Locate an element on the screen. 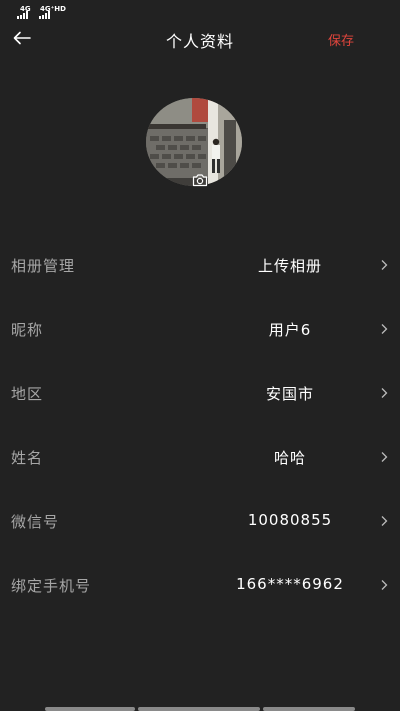  nav-bar: 个人资料 保存 is located at coordinates (200, 38).